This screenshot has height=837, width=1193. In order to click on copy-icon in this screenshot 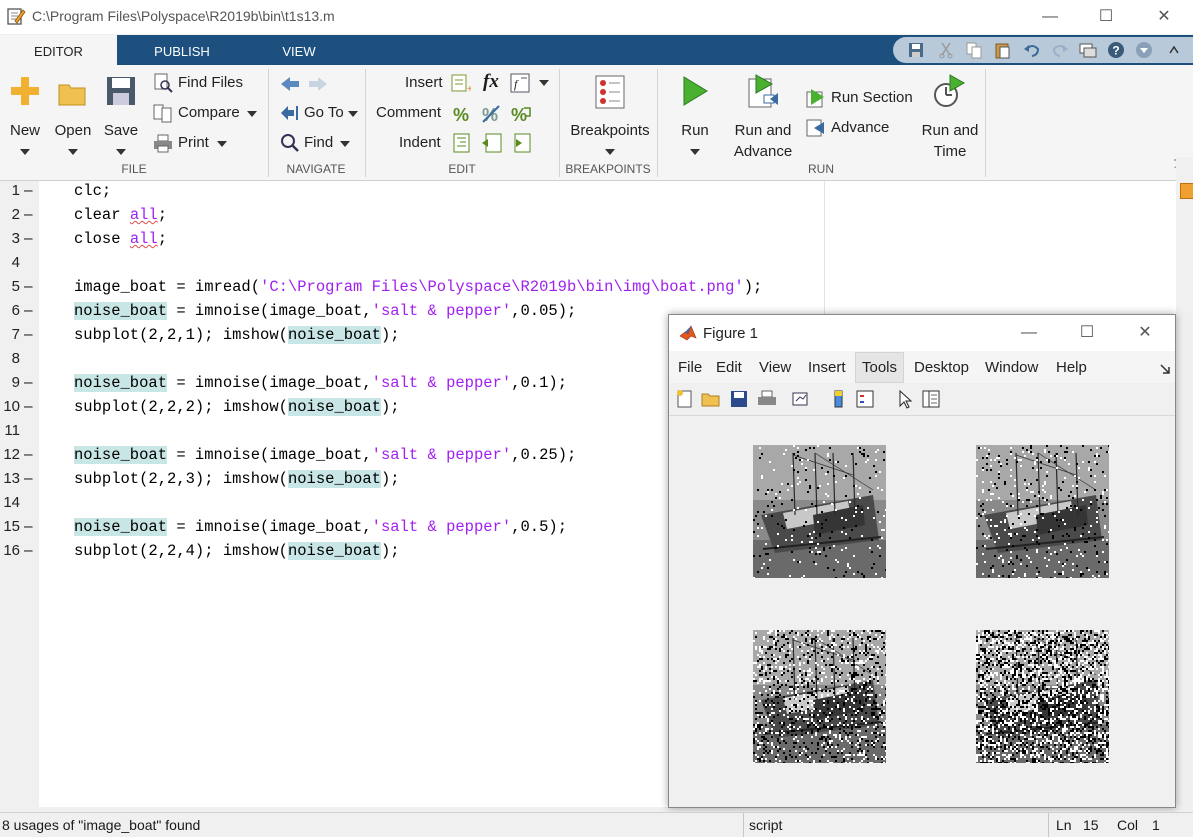, I will do `click(974, 50)`.